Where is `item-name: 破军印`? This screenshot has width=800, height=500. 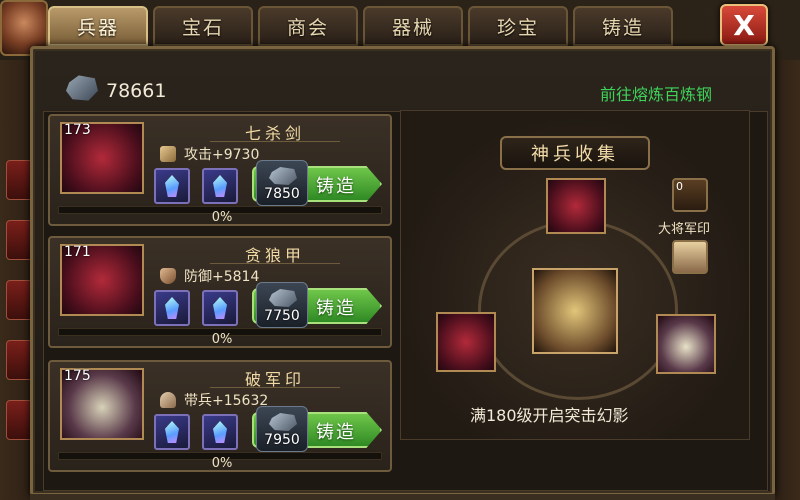 item-name: 破军印 is located at coordinates (275, 377).